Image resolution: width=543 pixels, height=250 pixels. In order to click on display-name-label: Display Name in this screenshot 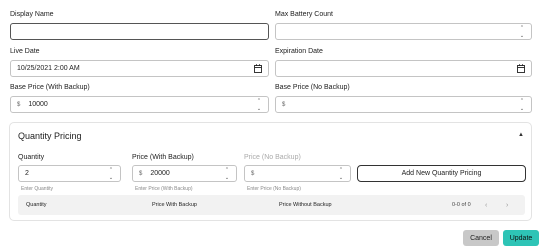, I will do `click(32, 14)`.